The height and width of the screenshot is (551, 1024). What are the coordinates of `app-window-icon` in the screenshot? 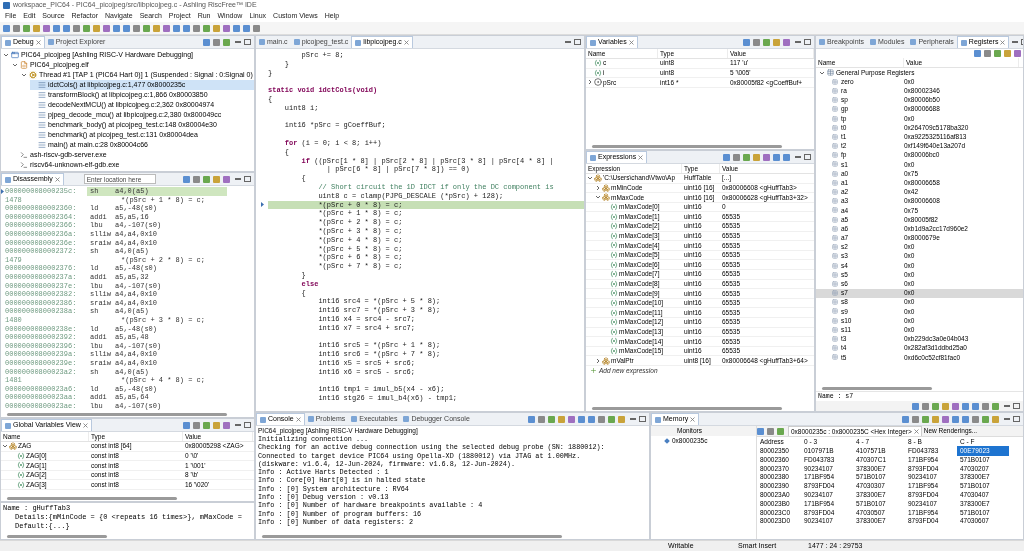 It's located at (15, 55).